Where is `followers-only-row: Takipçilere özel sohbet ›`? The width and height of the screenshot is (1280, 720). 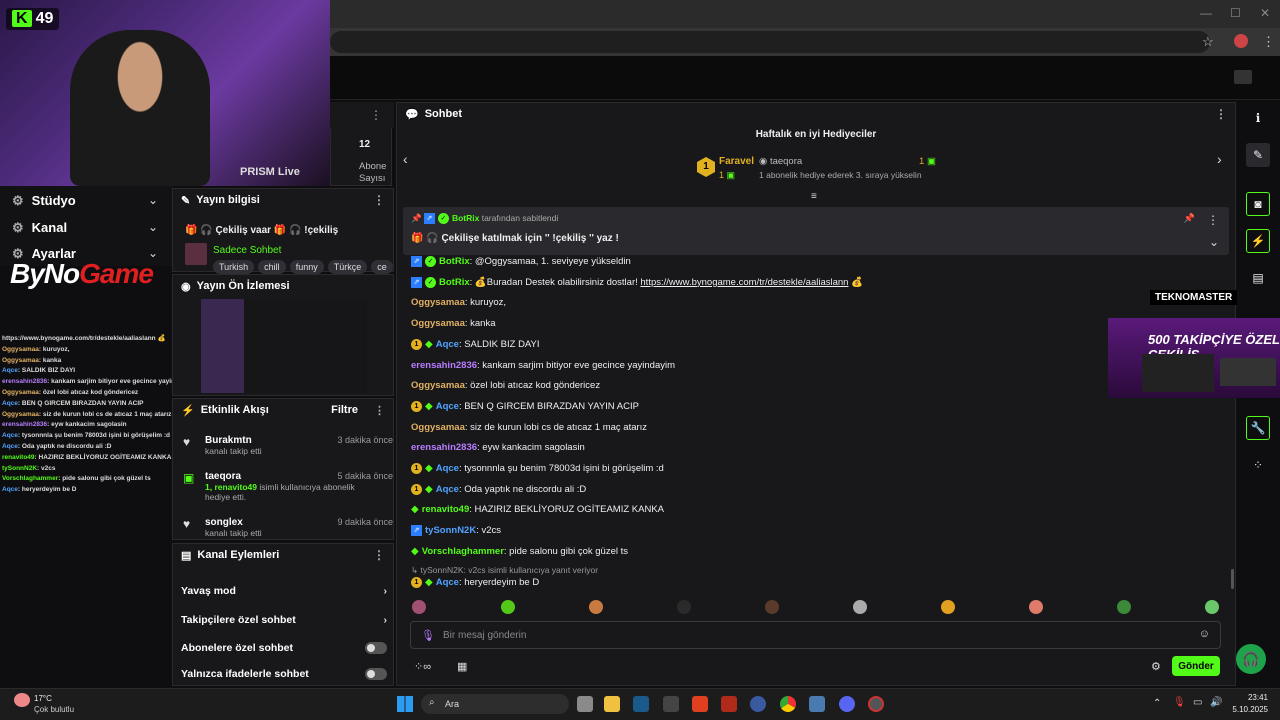 followers-only-row: Takipçilere özel sohbet › is located at coordinates (284, 620).